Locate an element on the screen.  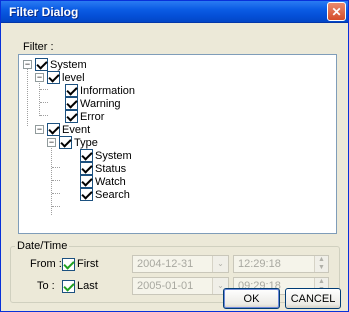
window-title: Filter Dialog is located at coordinates (44, 12).